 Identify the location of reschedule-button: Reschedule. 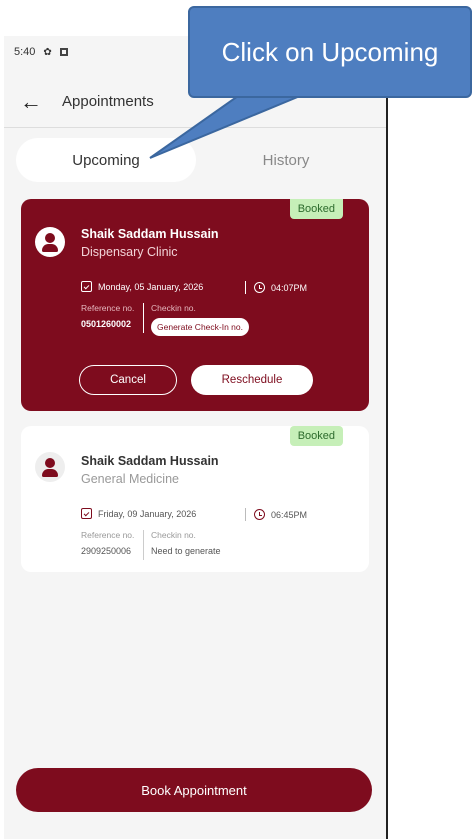
(252, 380).